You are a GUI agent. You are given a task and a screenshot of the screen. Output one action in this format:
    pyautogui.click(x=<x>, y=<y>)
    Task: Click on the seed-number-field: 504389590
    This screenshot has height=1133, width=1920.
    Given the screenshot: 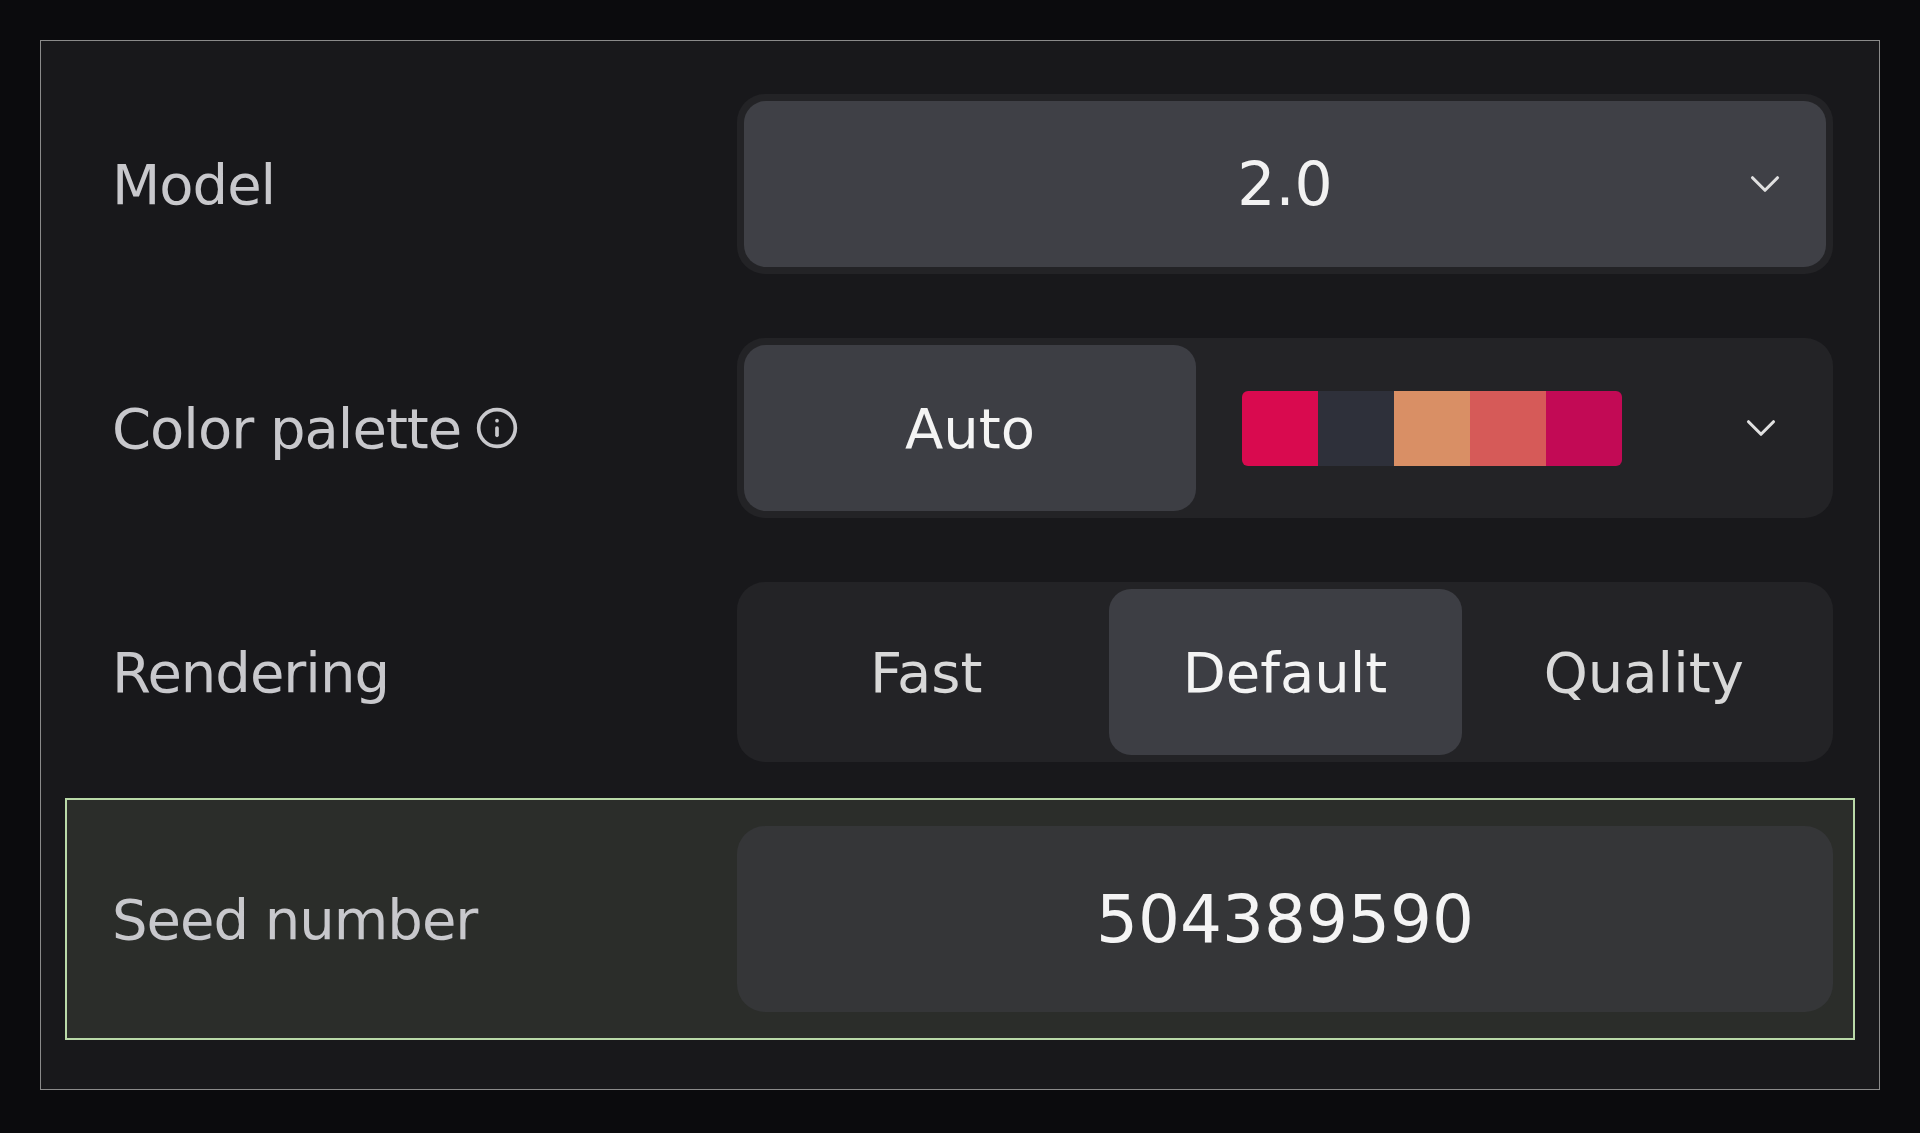 What is the action you would take?
    pyautogui.click(x=1285, y=919)
    